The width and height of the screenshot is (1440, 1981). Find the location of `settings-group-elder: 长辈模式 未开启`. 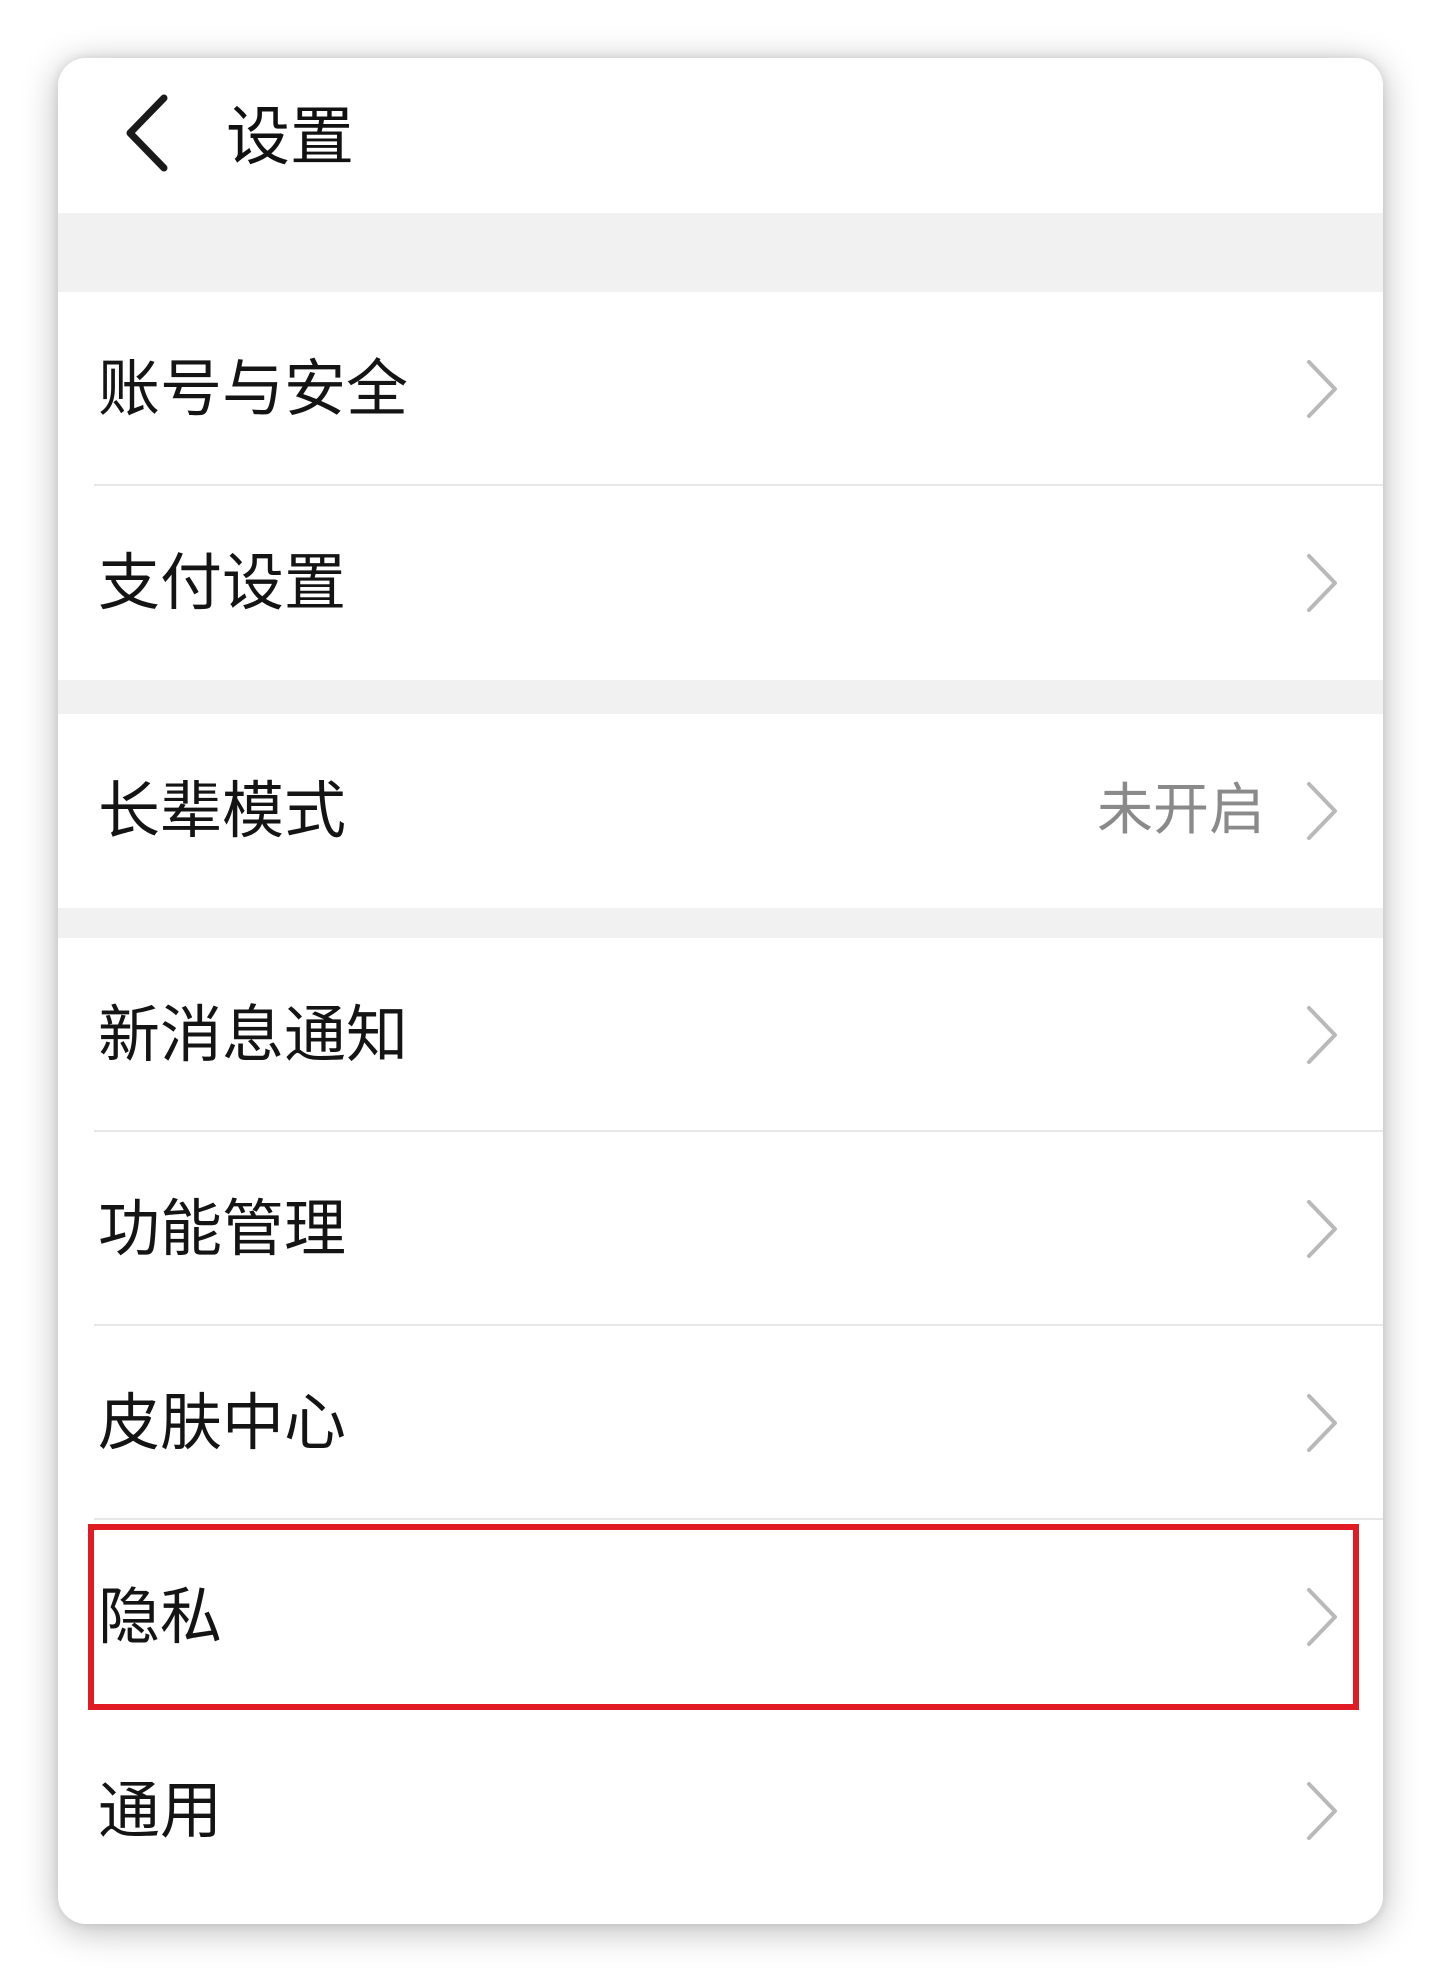

settings-group-elder: 长辈模式 未开启 is located at coordinates (720, 811).